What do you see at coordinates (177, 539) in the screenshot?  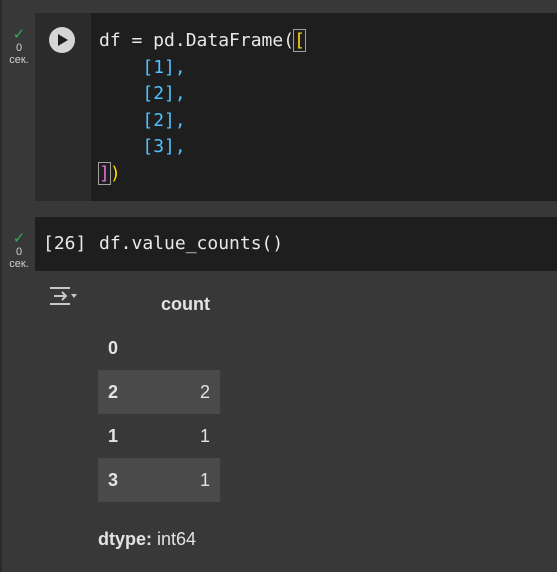 I see `dtype-value: int64` at bounding box center [177, 539].